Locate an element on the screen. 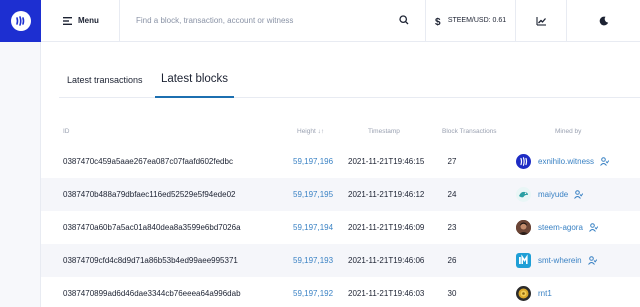 Image resolution: width=640 pixels, height=307 pixels. miner-link: rnt1 is located at coordinates (534, 292).